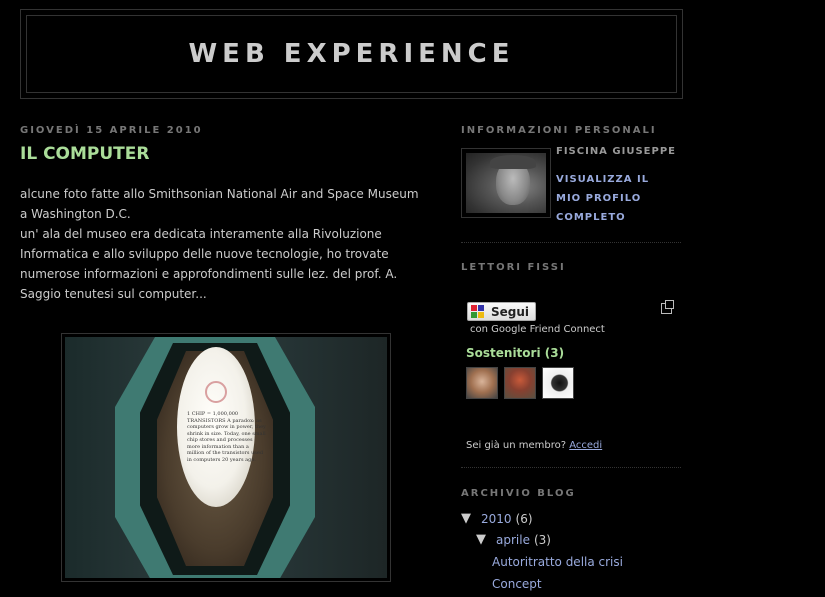 The width and height of the screenshot is (825, 597). I want to click on profile-photo-inner, so click(506, 183).